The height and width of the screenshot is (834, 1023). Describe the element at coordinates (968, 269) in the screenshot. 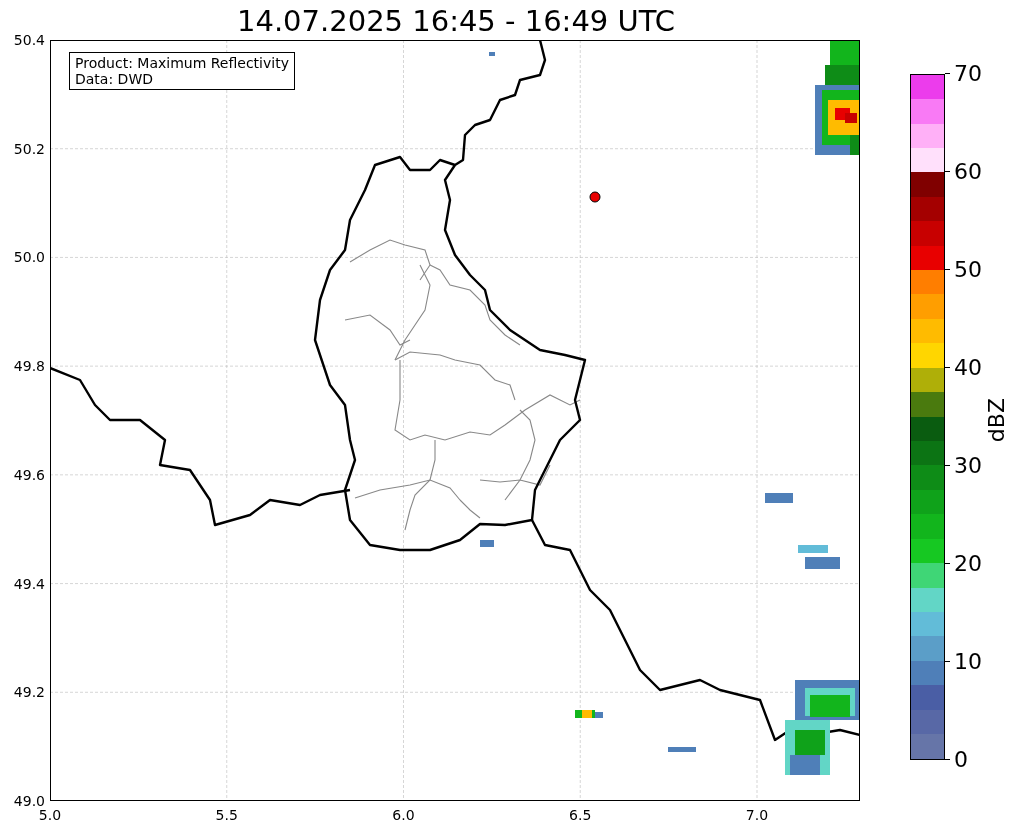

I see `tick-label: 50` at that location.